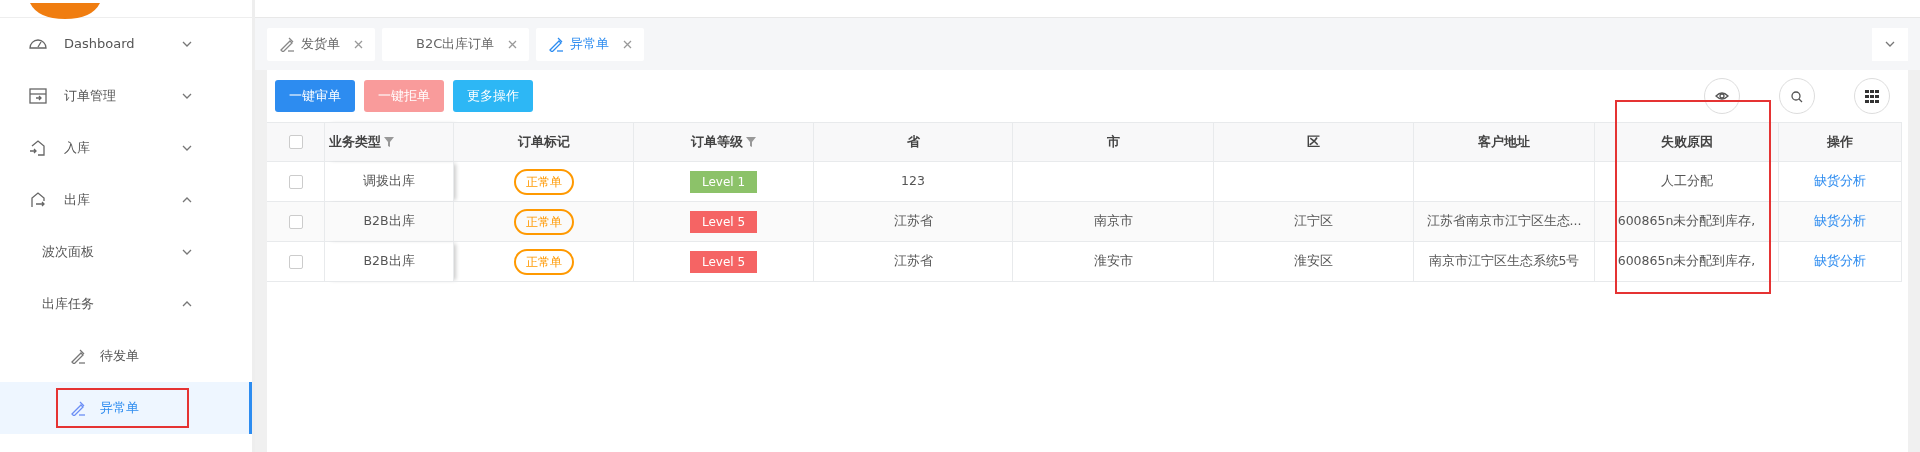  Describe the element at coordinates (321, 44) in the screenshot. I see `tab: 发货单` at that location.